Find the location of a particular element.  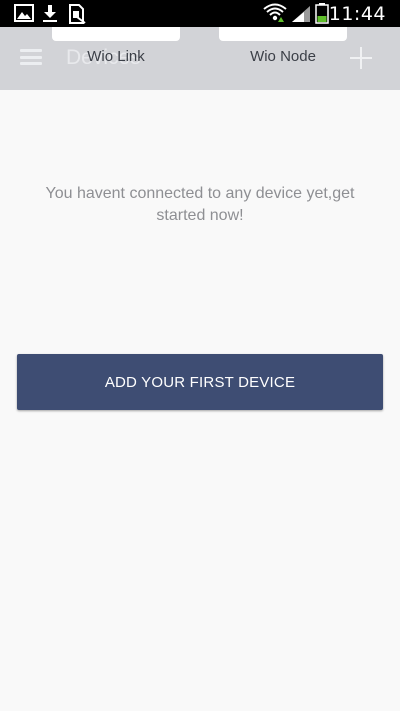

status-bar: 11:44 is located at coordinates (200, 13).